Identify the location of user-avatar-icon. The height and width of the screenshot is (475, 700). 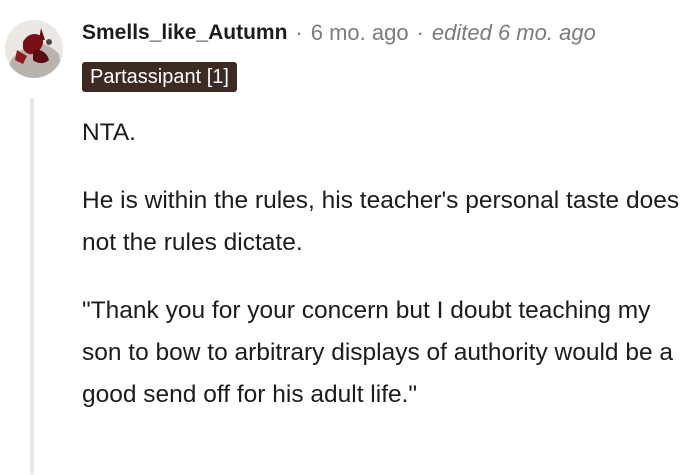
(34, 49).